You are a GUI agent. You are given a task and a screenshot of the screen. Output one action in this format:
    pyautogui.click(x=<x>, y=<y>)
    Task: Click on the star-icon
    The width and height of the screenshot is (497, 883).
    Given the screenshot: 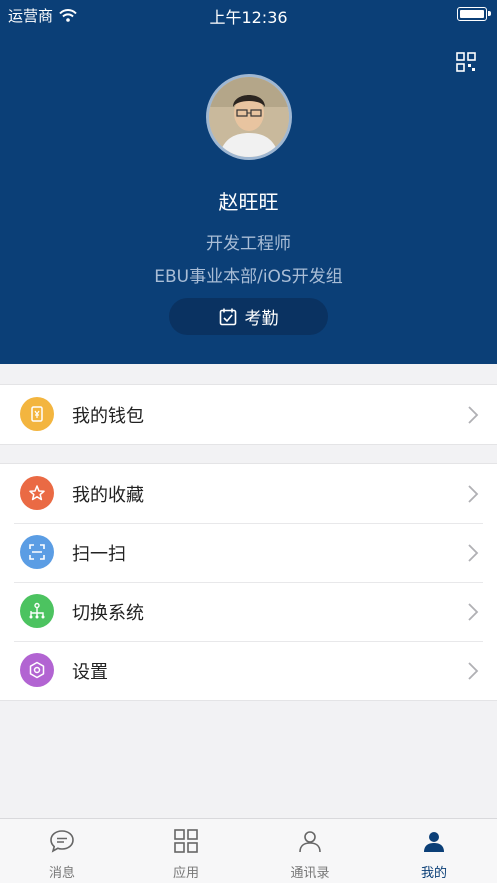 What is the action you would take?
    pyautogui.click(x=37, y=493)
    